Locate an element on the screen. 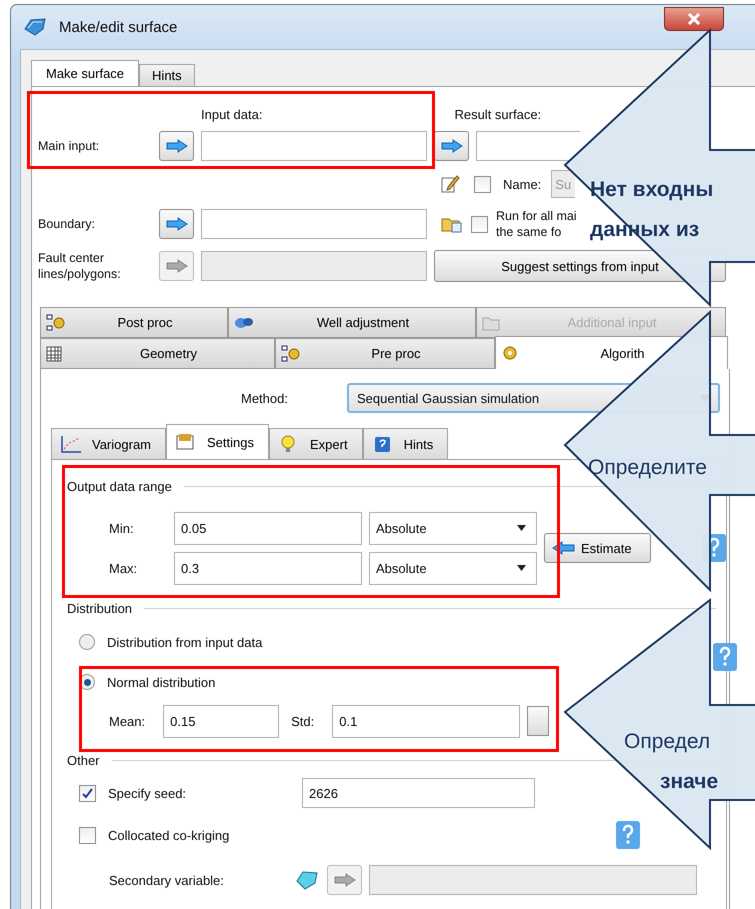 This screenshot has height=909, width=755. tab: Pre proc is located at coordinates (385, 353).